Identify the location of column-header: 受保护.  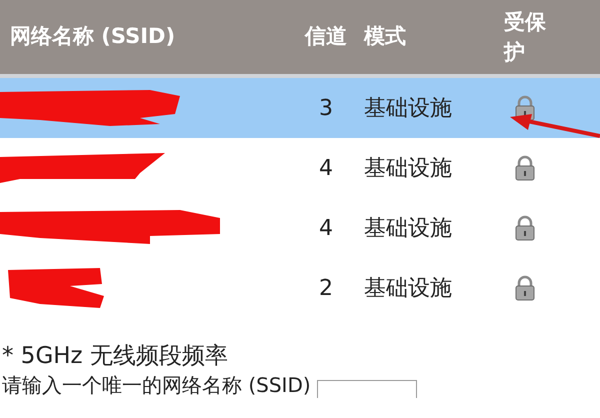
(525, 37).